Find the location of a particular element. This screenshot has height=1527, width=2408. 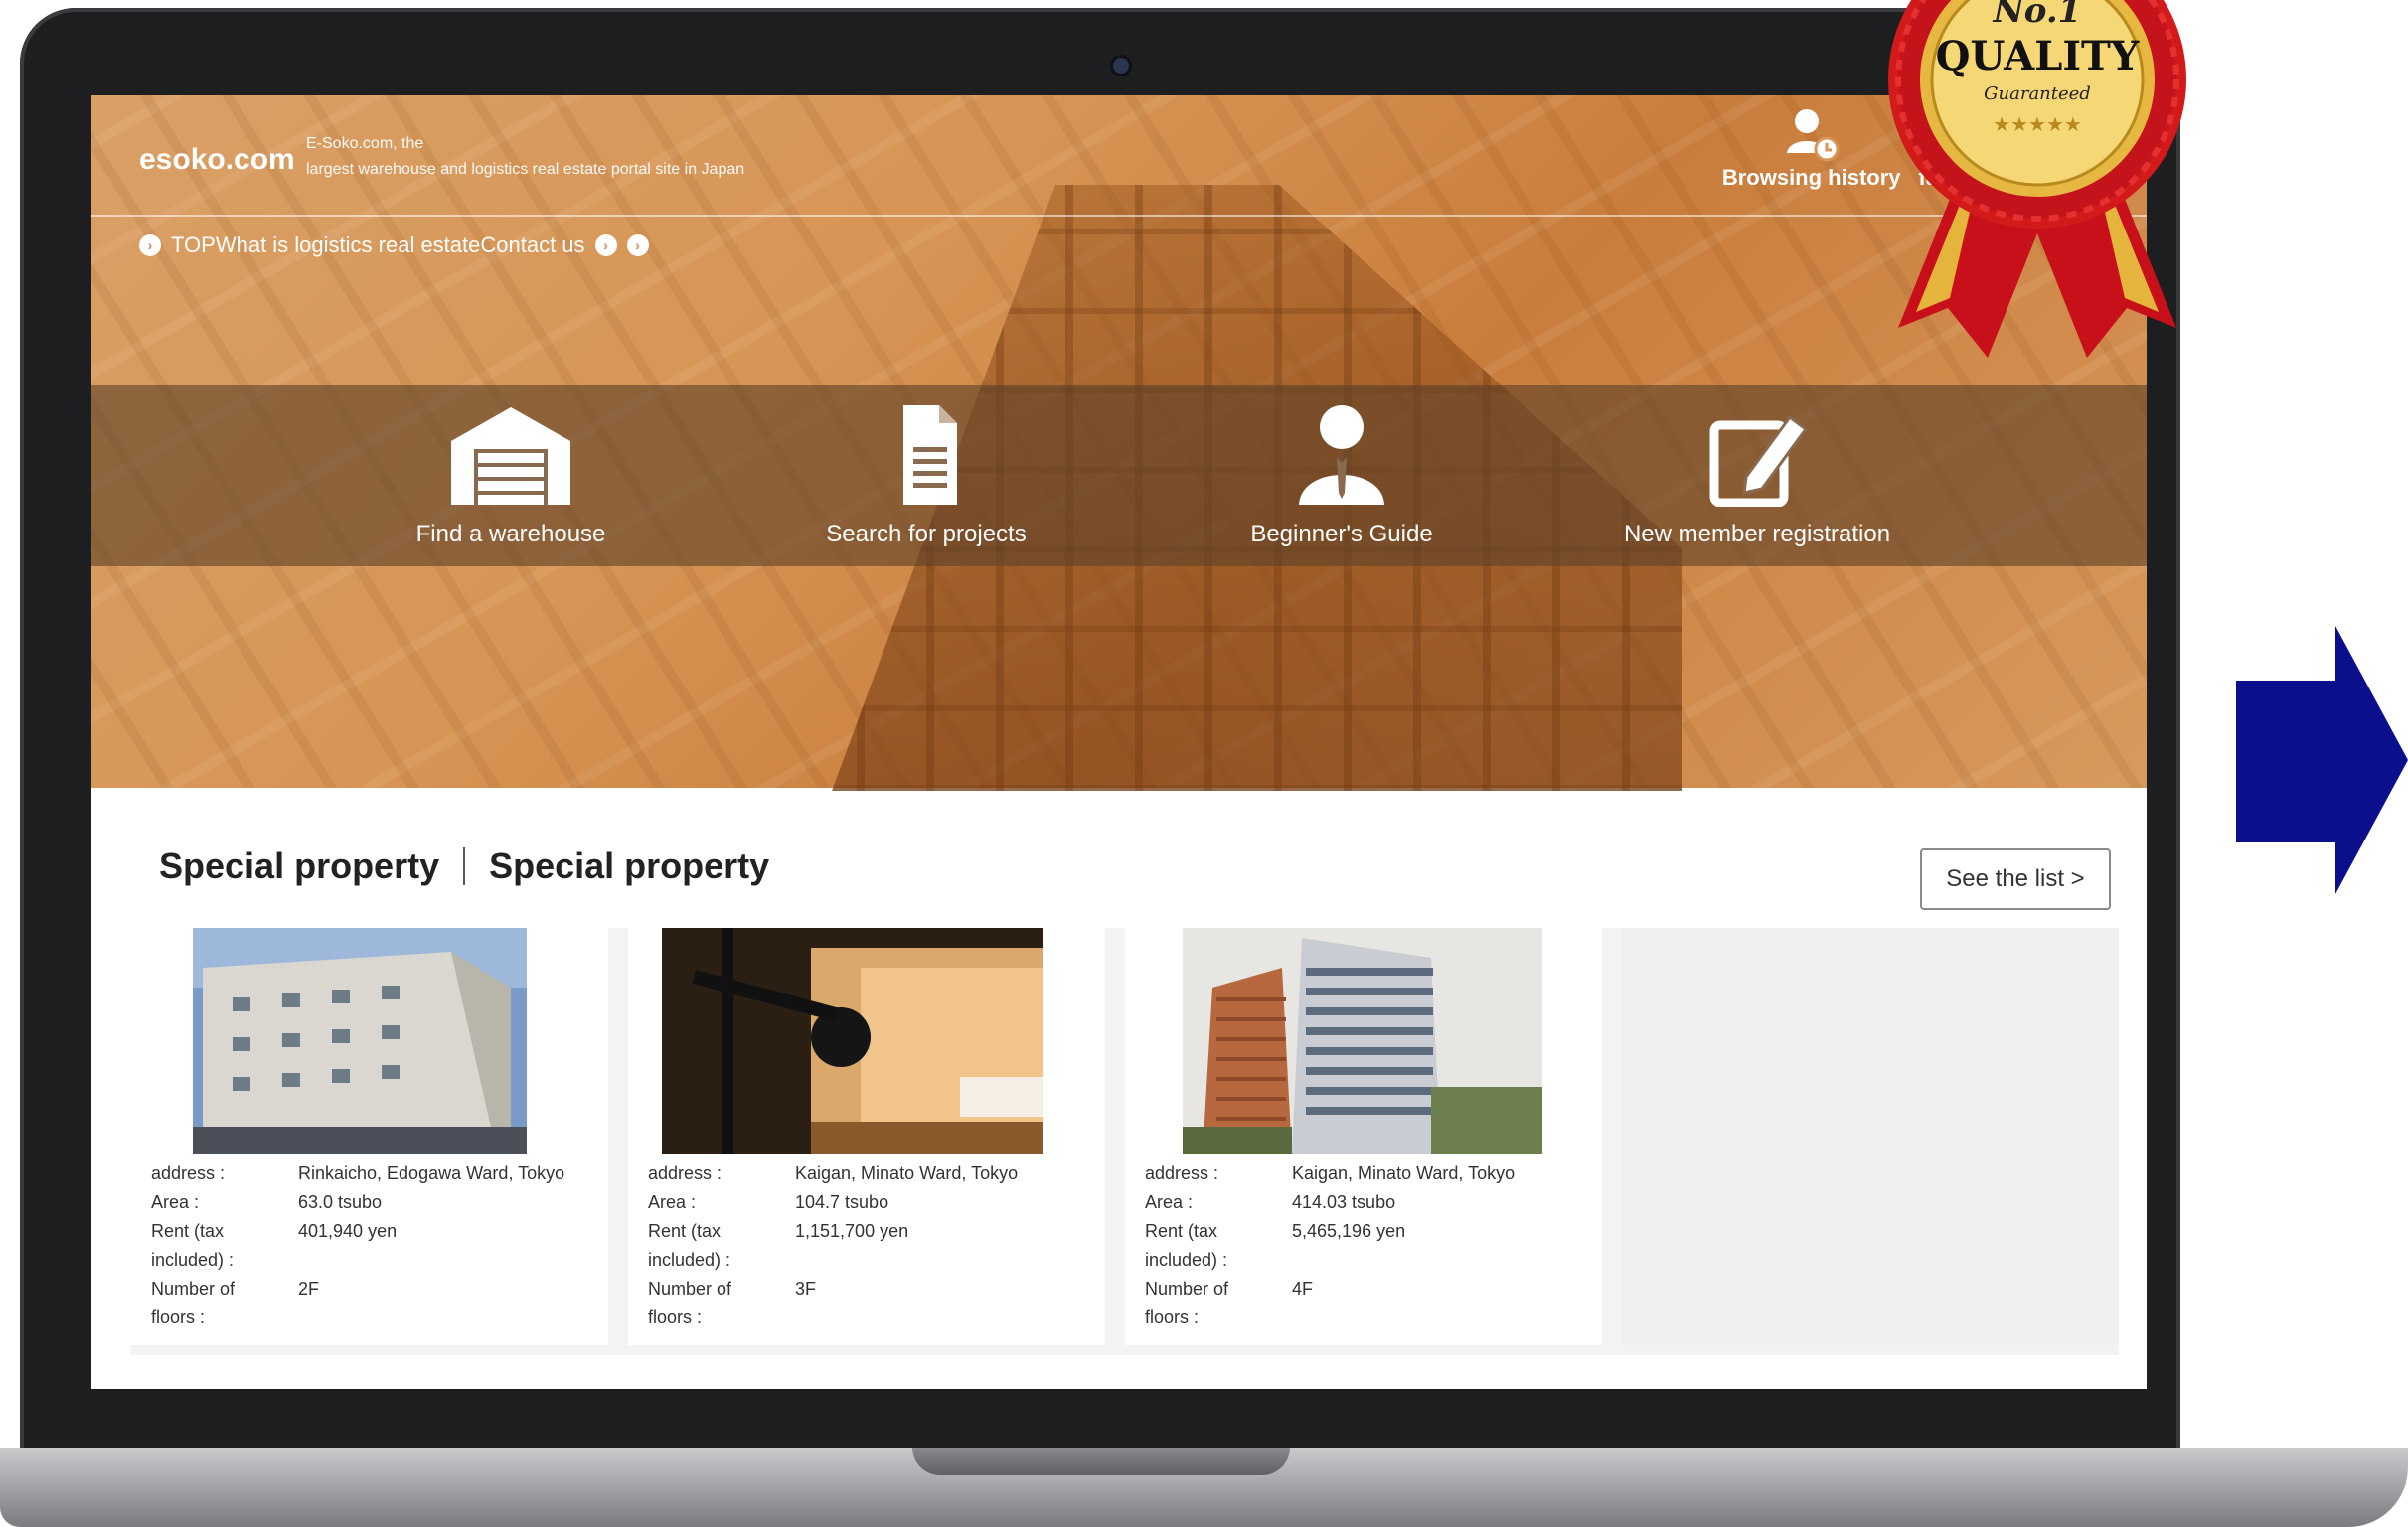

person-icon is located at coordinates (1341, 455).